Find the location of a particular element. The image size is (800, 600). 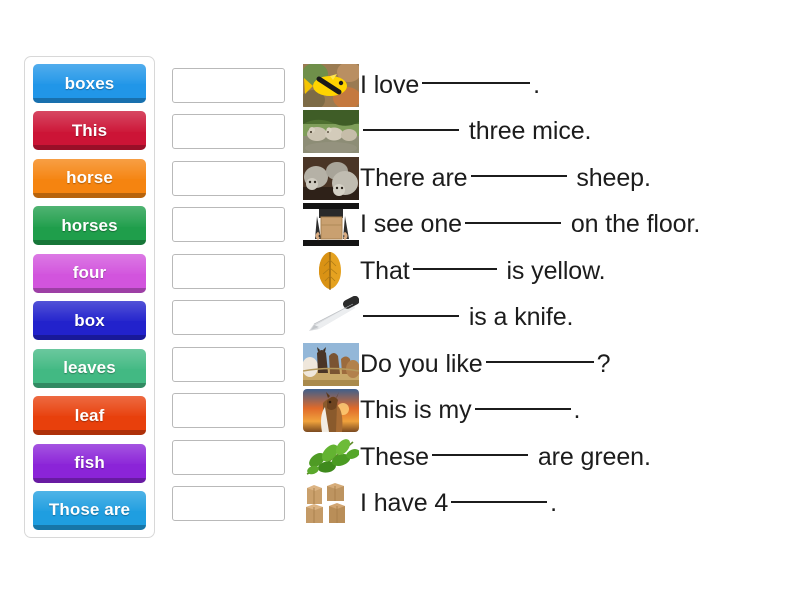

word-tile-four: four is located at coordinates (89, 273).